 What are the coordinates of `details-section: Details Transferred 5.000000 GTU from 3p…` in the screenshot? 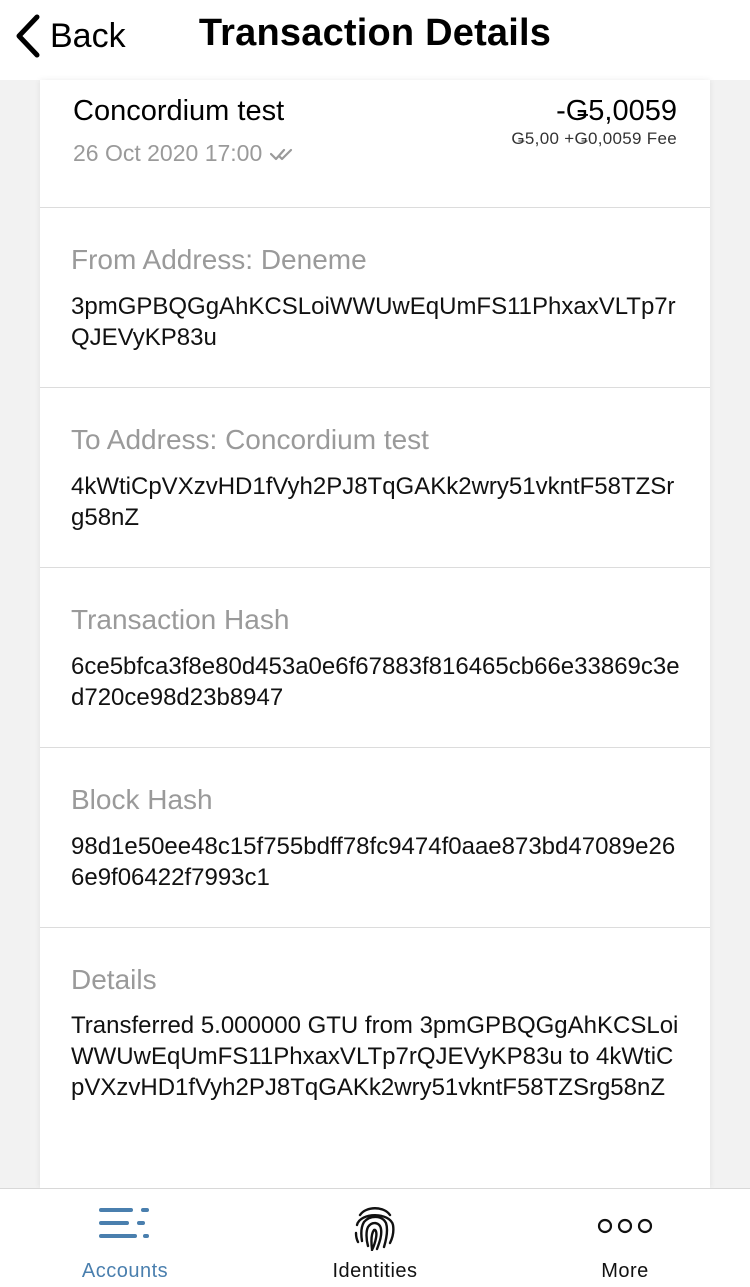 It's located at (375, 1015).